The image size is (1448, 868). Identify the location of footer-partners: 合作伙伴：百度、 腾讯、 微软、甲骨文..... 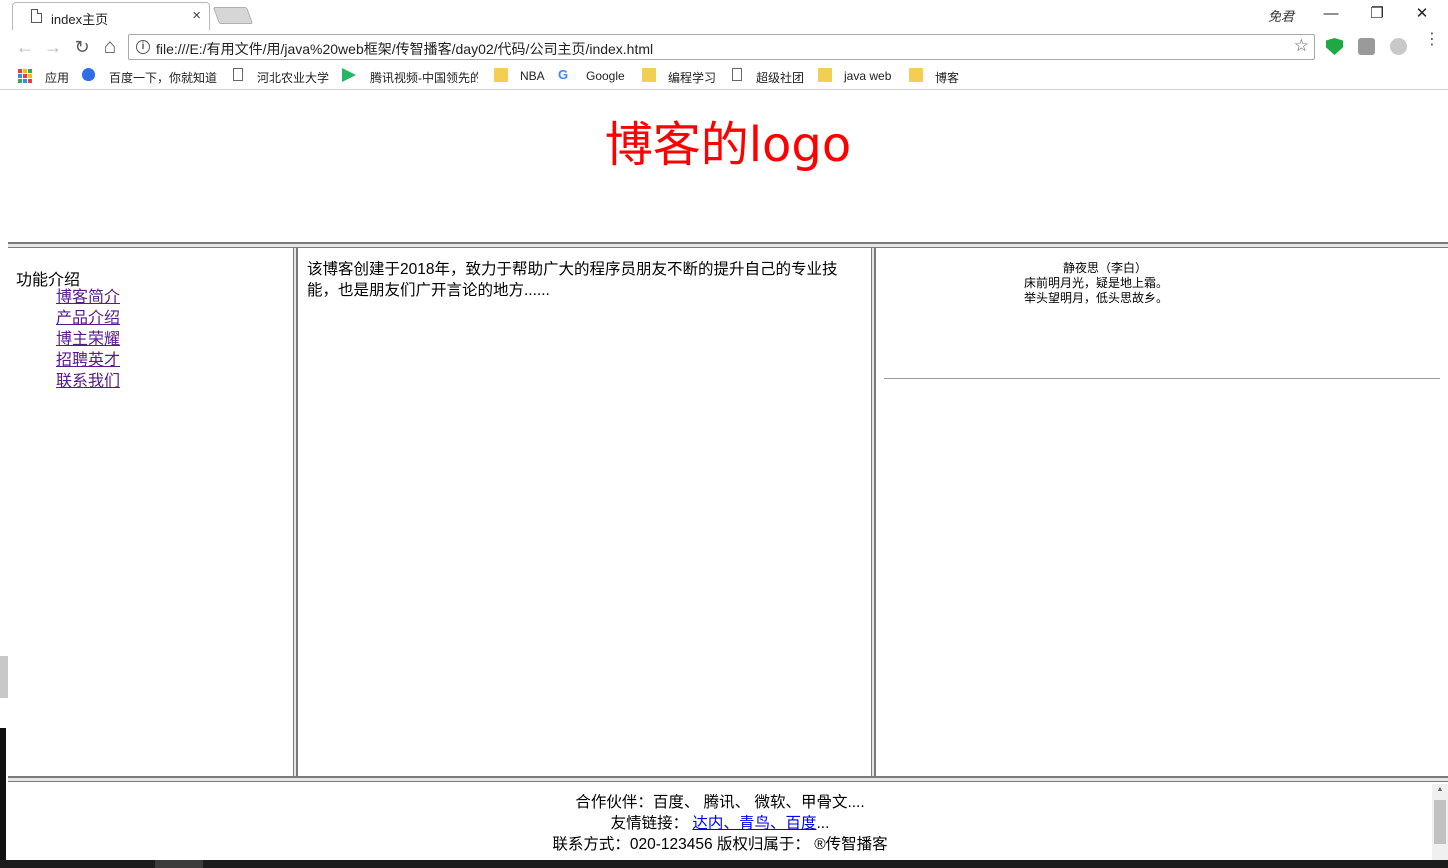
(720, 802).